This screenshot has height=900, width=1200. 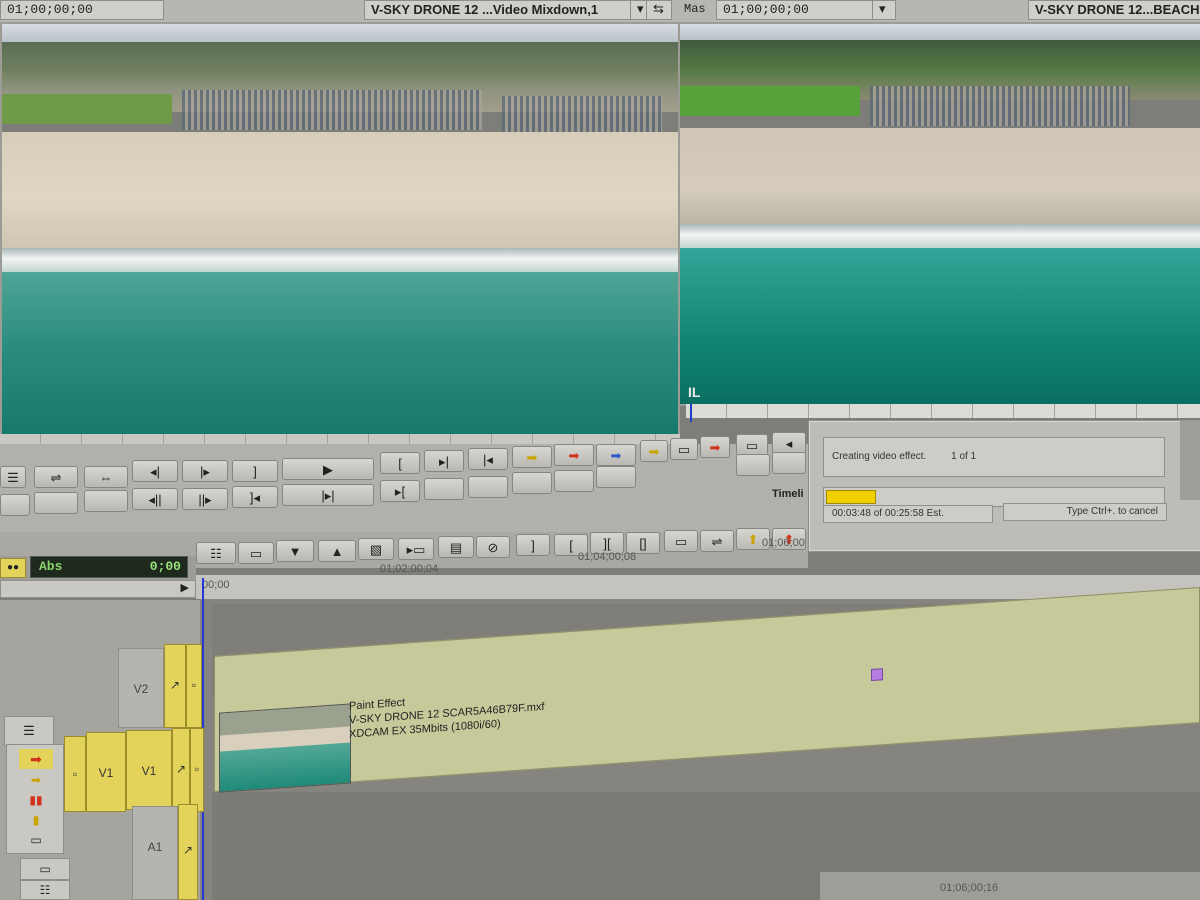 What do you see at coordinates (695, 9) in the screenshot?
I see `mas-label: Mas` at bounding box center [695, 9].